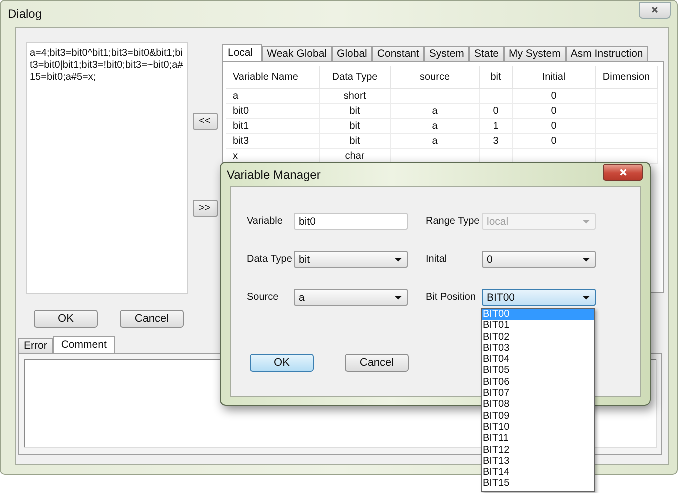 This screenshot has width=680, height=493. Describe the element at coordinates (297, 53) in the screenshot. I see `tab: Weak Global` at that location.